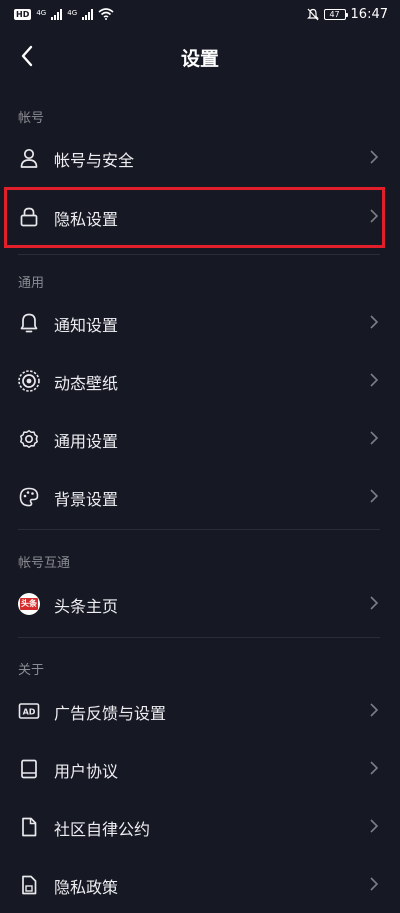 This screenshot has width=400, height=913. What do you see at coordinates (86, 771) in the screenshot?
I see `settings-item-label: 用户协议` at bounding box center [86, 771].